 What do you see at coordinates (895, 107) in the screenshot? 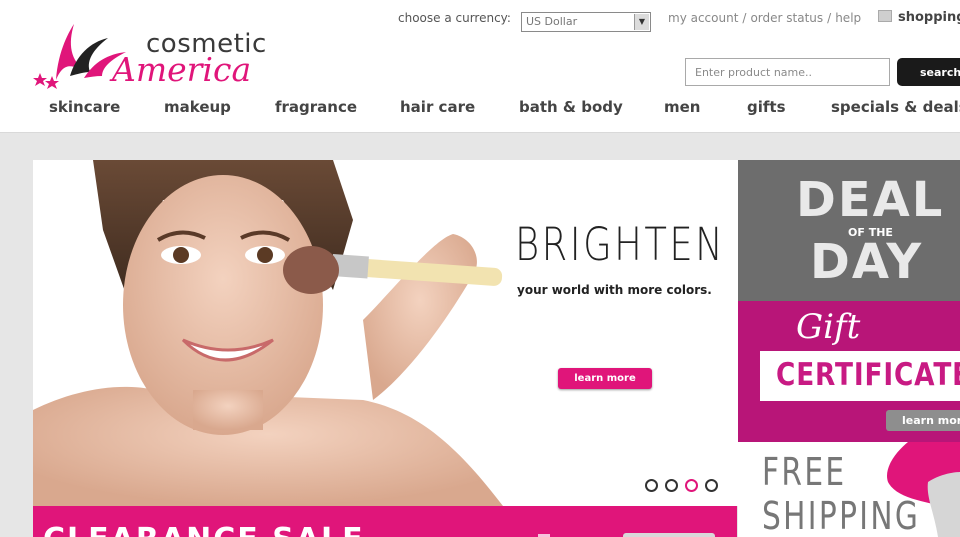
I see `nav-item-specials-deals: specials & deals` at bounding box center [895, 107].